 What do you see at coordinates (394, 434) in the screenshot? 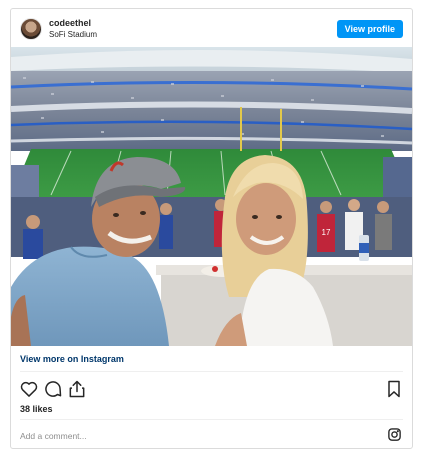
I see `instagram-icon` at bounding box center [394, 434].